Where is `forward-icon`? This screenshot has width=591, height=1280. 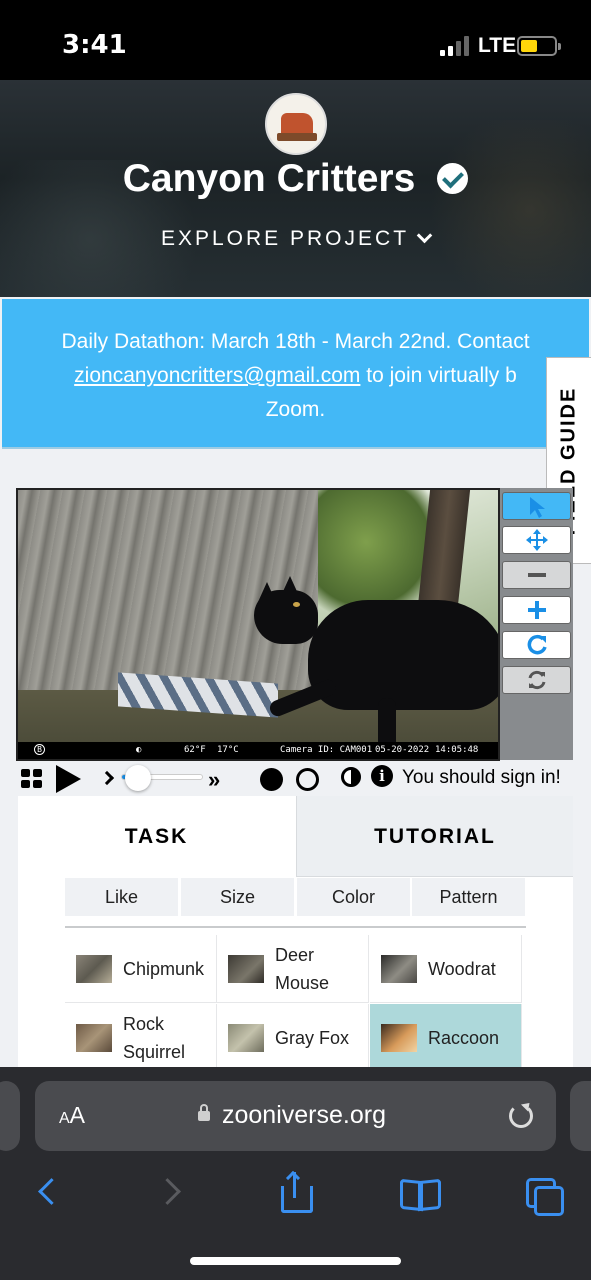
forward-icon is located at coordinates (172, 1192).